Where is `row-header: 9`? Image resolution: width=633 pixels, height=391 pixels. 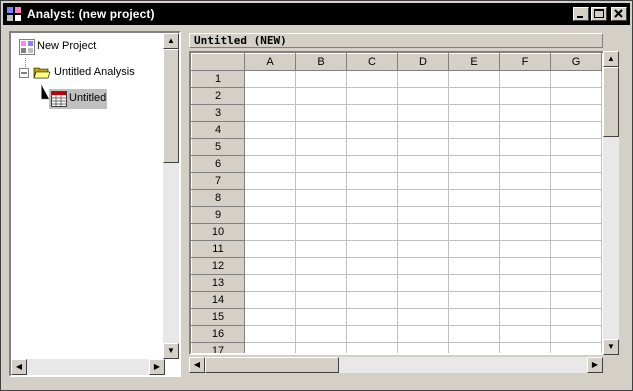
row-header: 9 is located at coordinates (218, 215).